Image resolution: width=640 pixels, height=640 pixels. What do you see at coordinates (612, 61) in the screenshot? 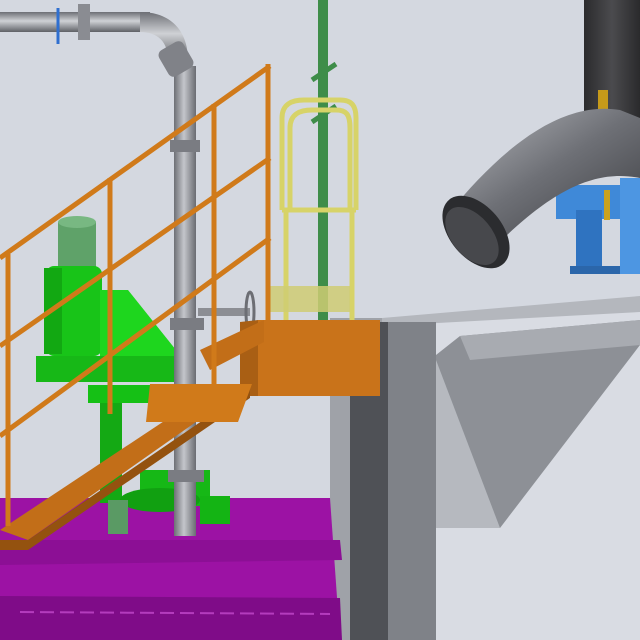
I see `dark-vertical-stack` at bounding box center [612, 61].